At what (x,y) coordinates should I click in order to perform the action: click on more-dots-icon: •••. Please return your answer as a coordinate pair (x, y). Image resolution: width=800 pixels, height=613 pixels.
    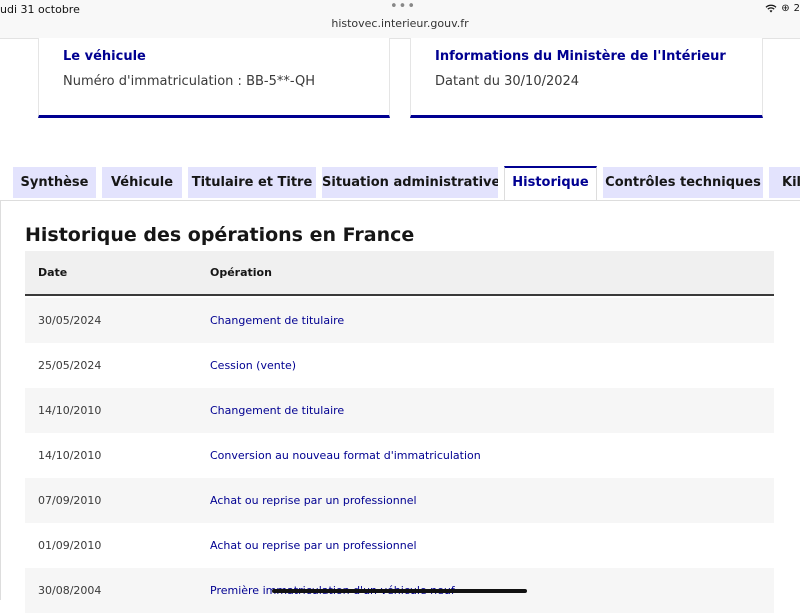
    Looking at the image, I should click on (403, 7).